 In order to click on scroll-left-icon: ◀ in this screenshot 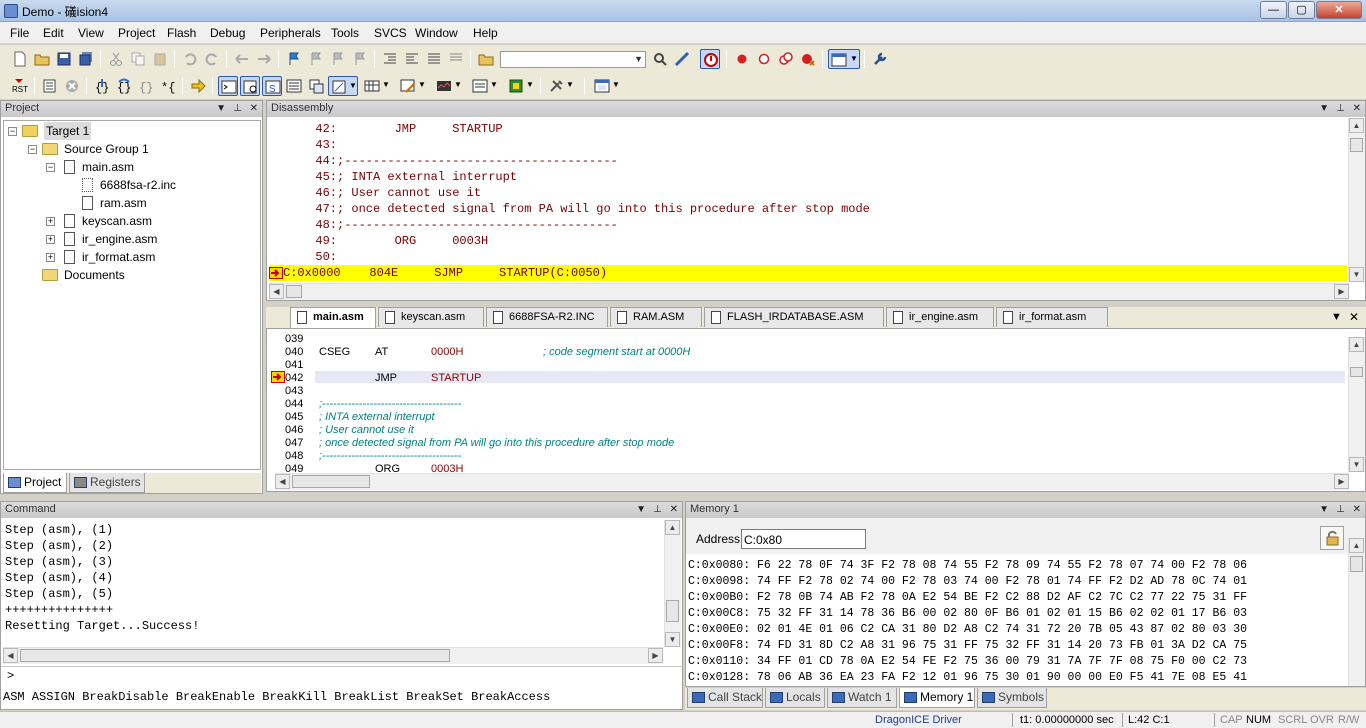, I will do `click(282, 481)`.